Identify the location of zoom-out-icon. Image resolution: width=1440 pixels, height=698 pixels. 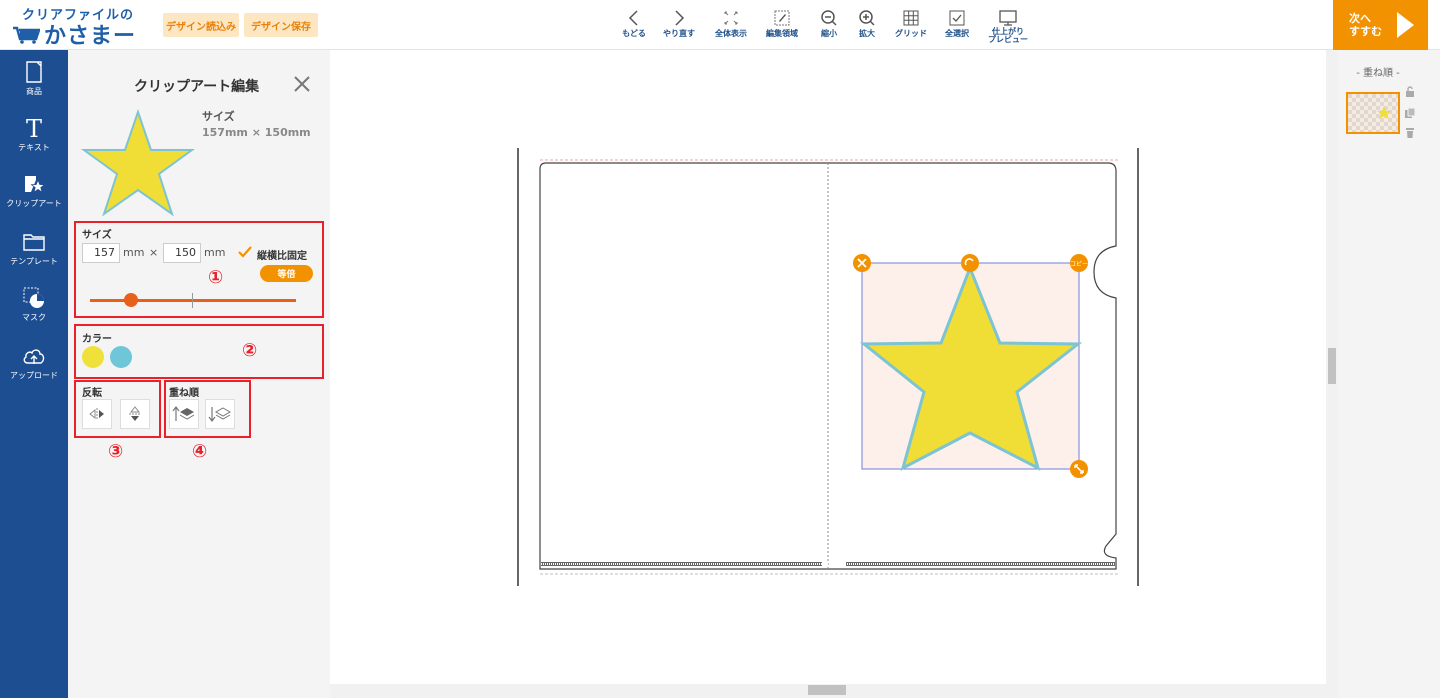
(829, 18).